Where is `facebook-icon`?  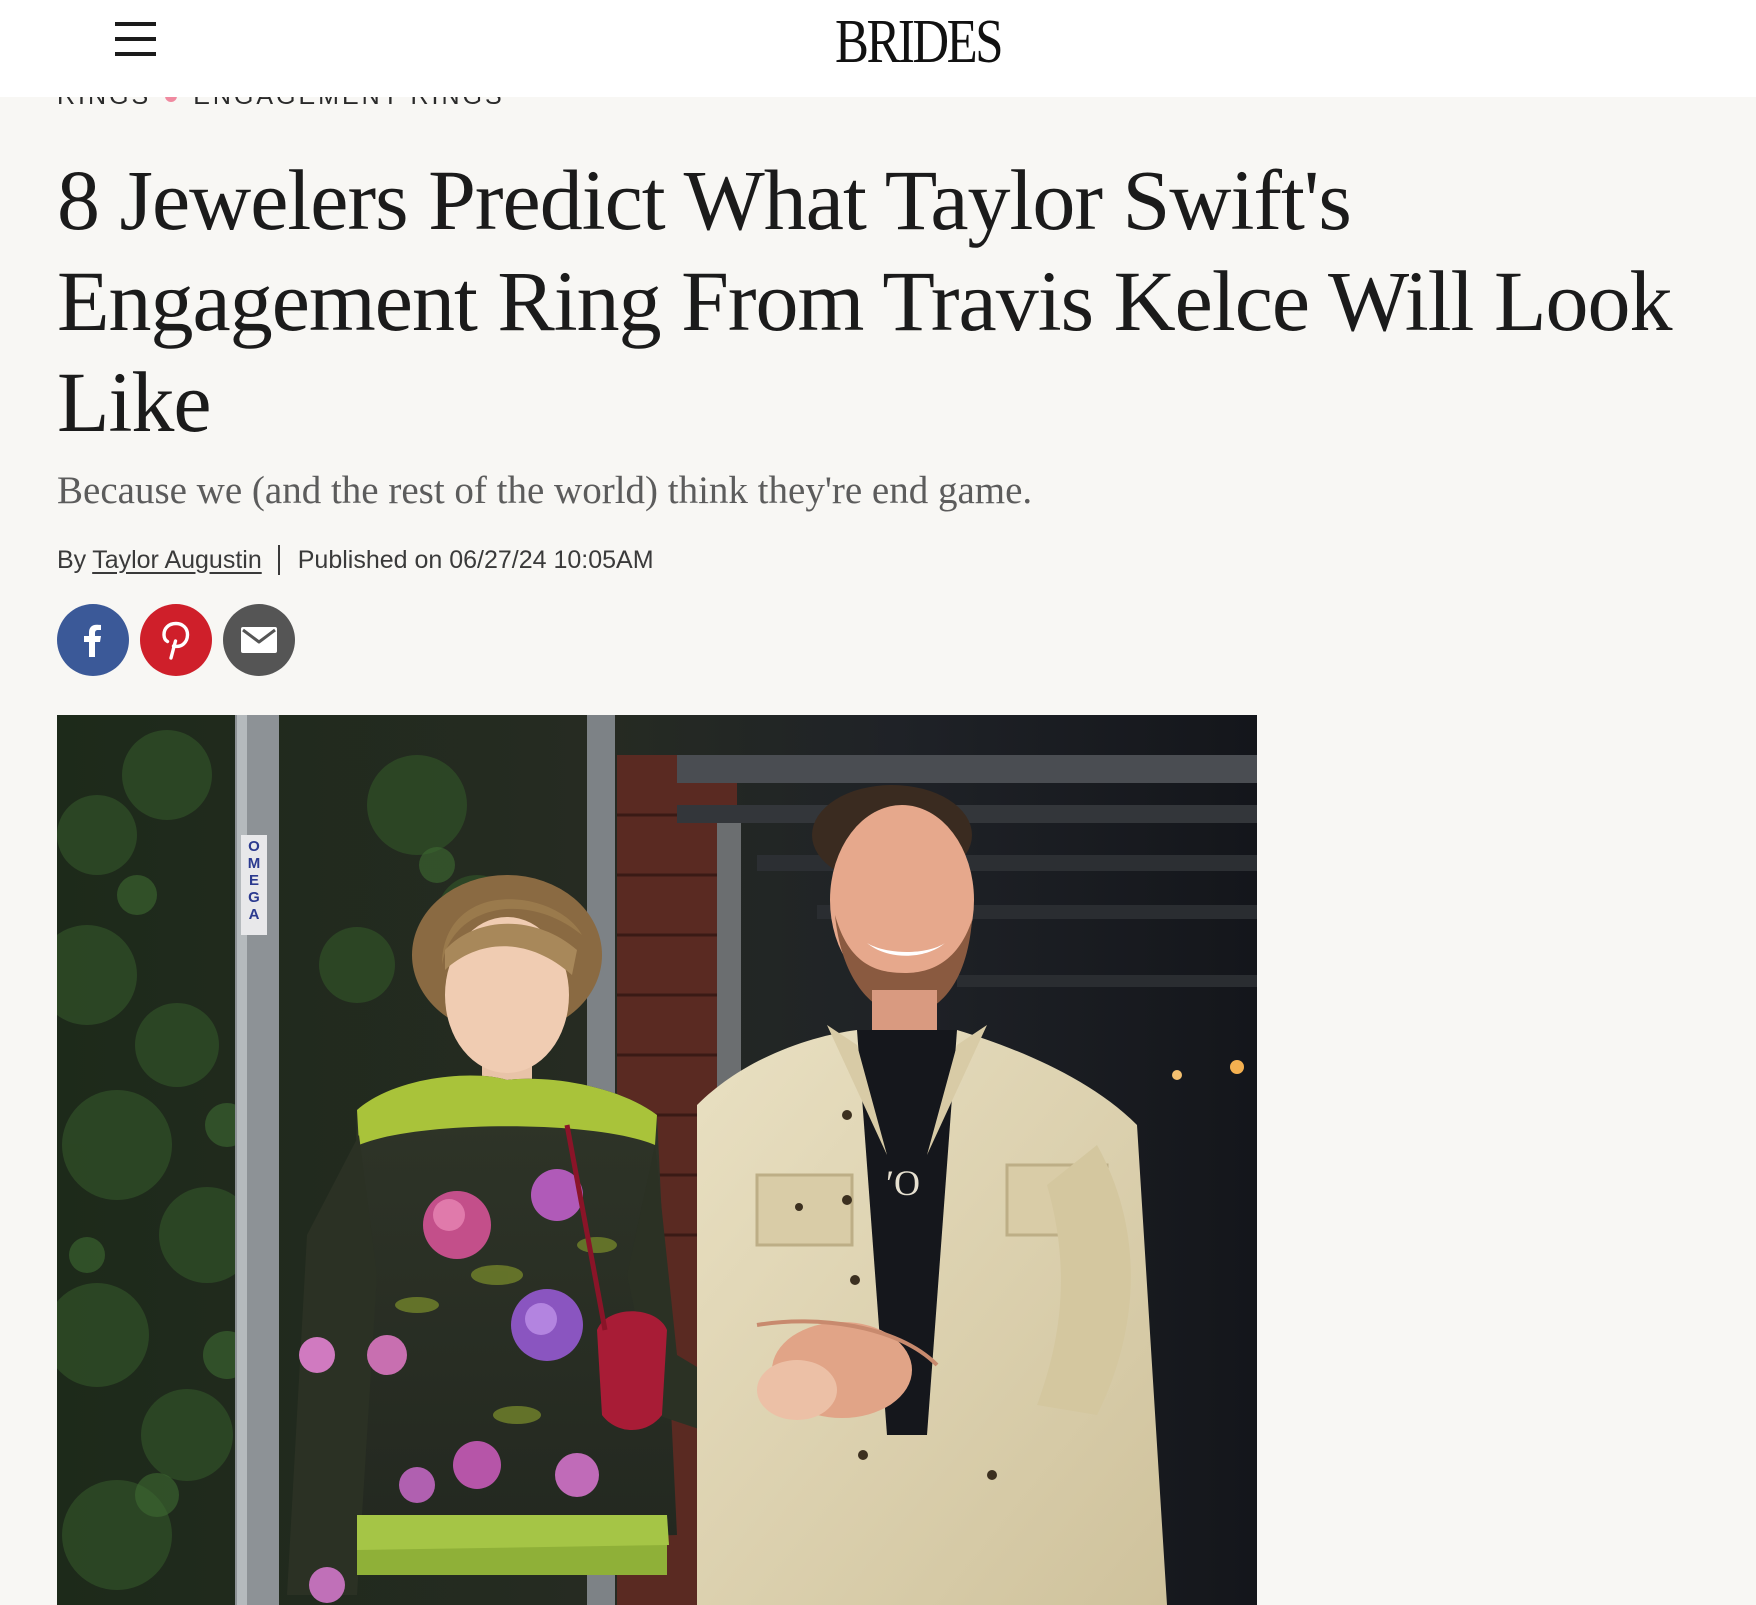
facebook-icon is located at coordinates (92, 640).